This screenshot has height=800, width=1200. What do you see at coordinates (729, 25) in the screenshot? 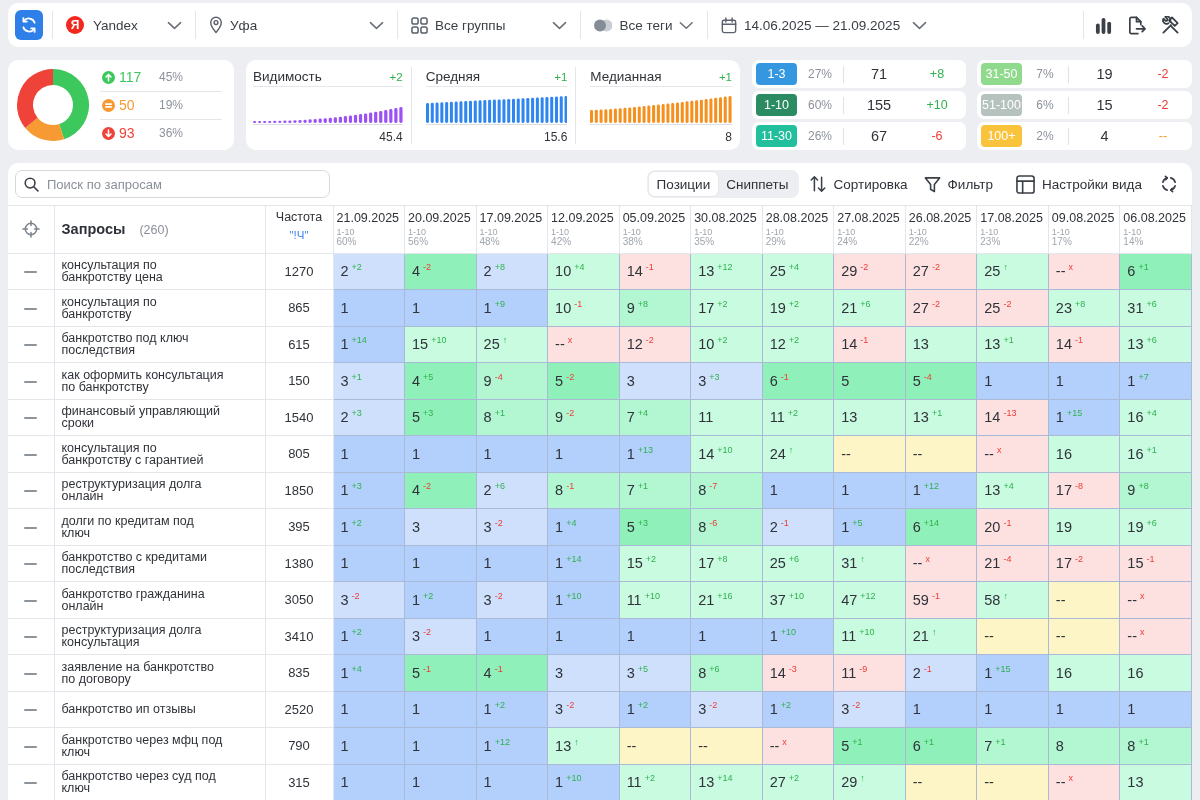
I see `calendar-icon` at bounding box center [729, 25].